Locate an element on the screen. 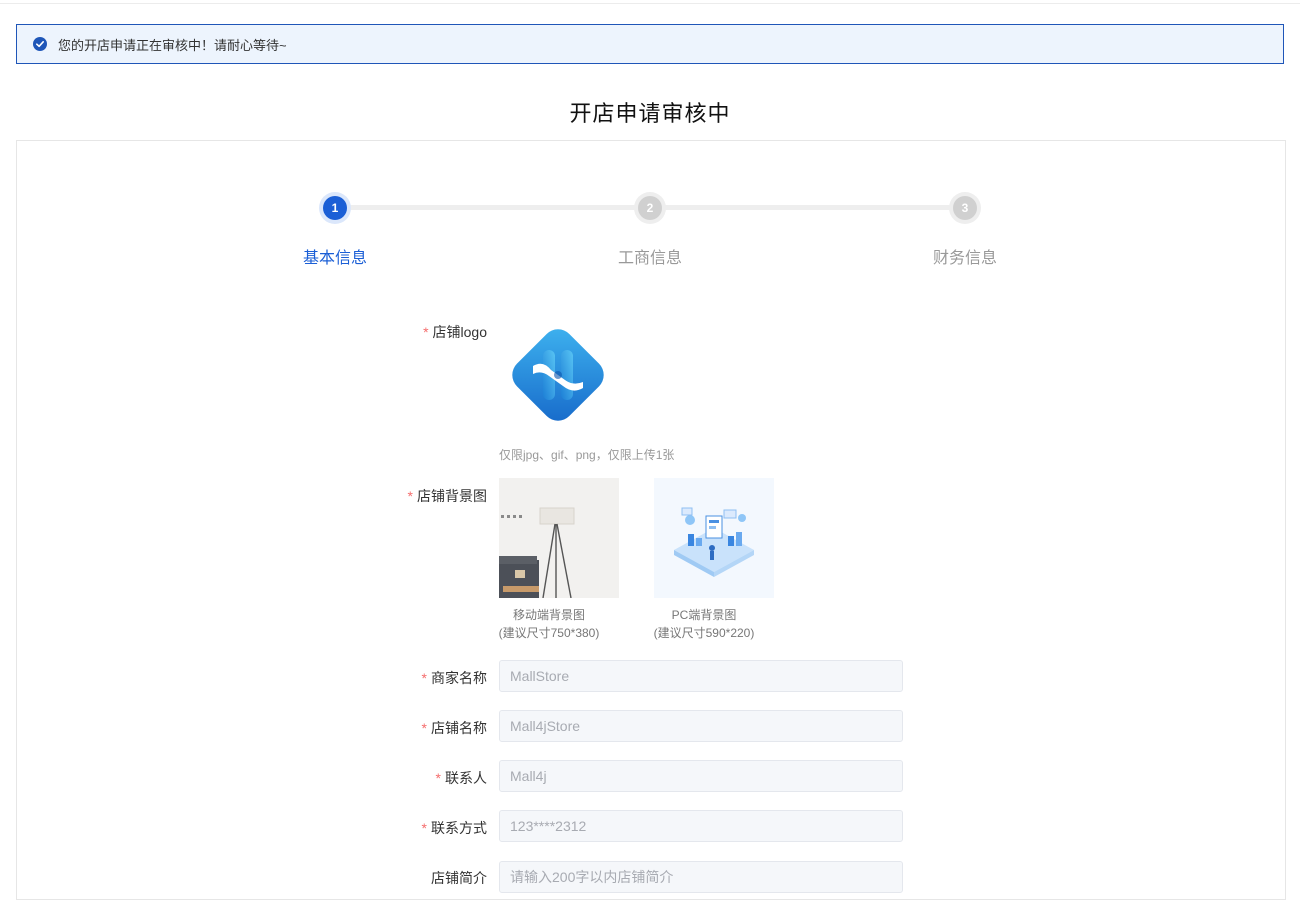 The height and width of the screenshot is (900, 1300). pc-background-caption: PC端背景图 (建议尺寸590*220) is located at coordinates (704, 624).